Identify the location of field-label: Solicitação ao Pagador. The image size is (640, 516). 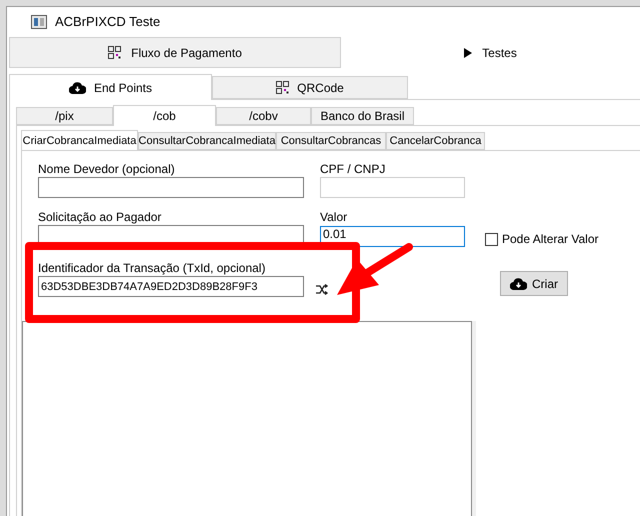
(100, 217).